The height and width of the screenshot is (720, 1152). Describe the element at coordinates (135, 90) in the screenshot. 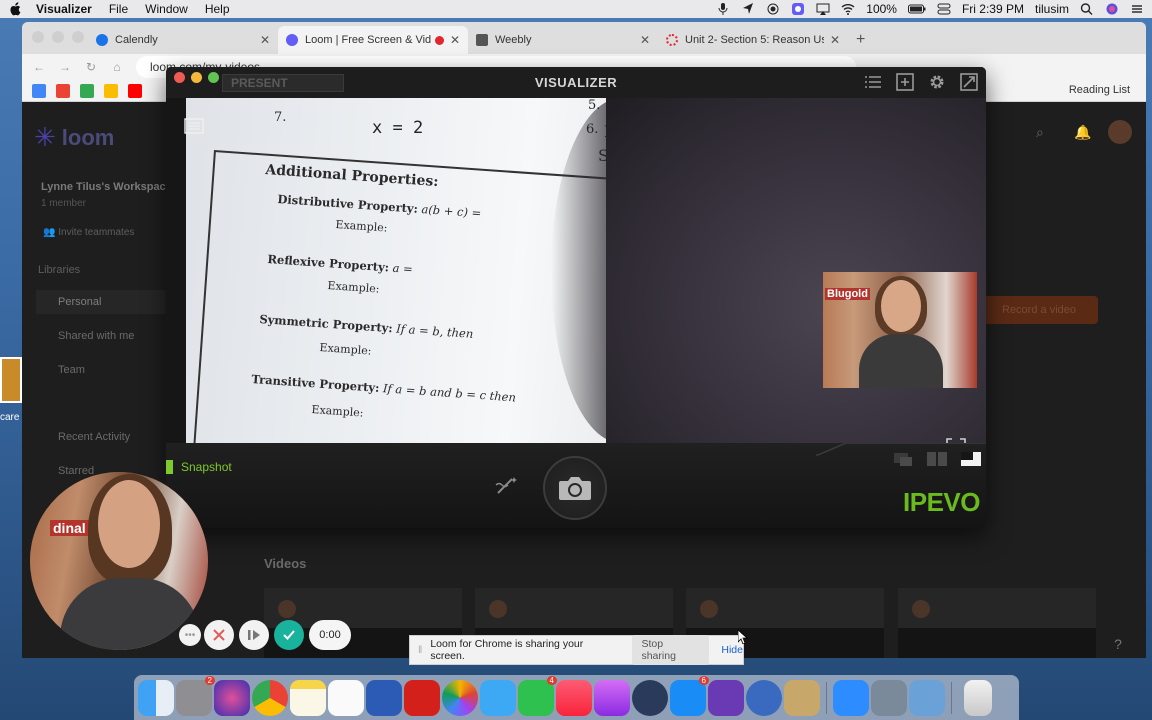

I see `youtube-bookmark-icon` at that location.